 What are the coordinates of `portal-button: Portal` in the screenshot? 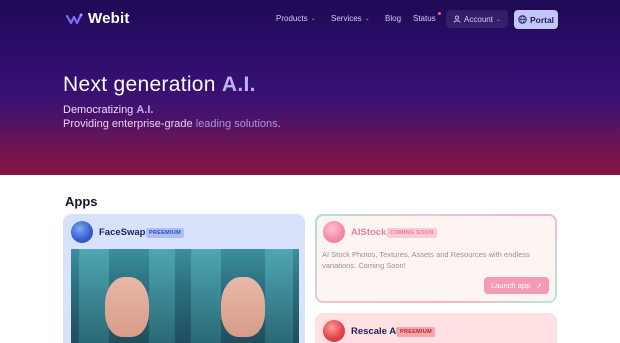 It's located at (536, 19).